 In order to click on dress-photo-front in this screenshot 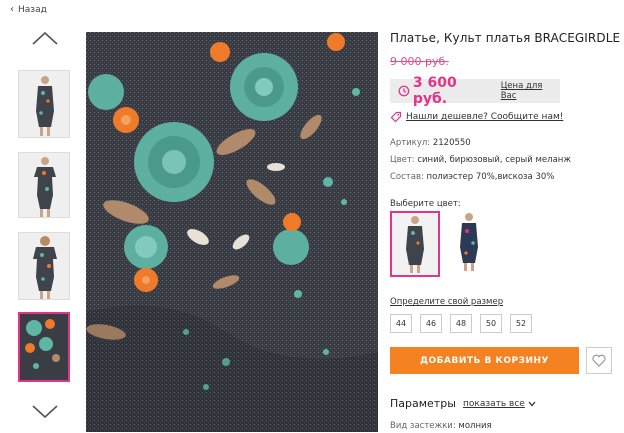, I will do `click(44, 104)`.